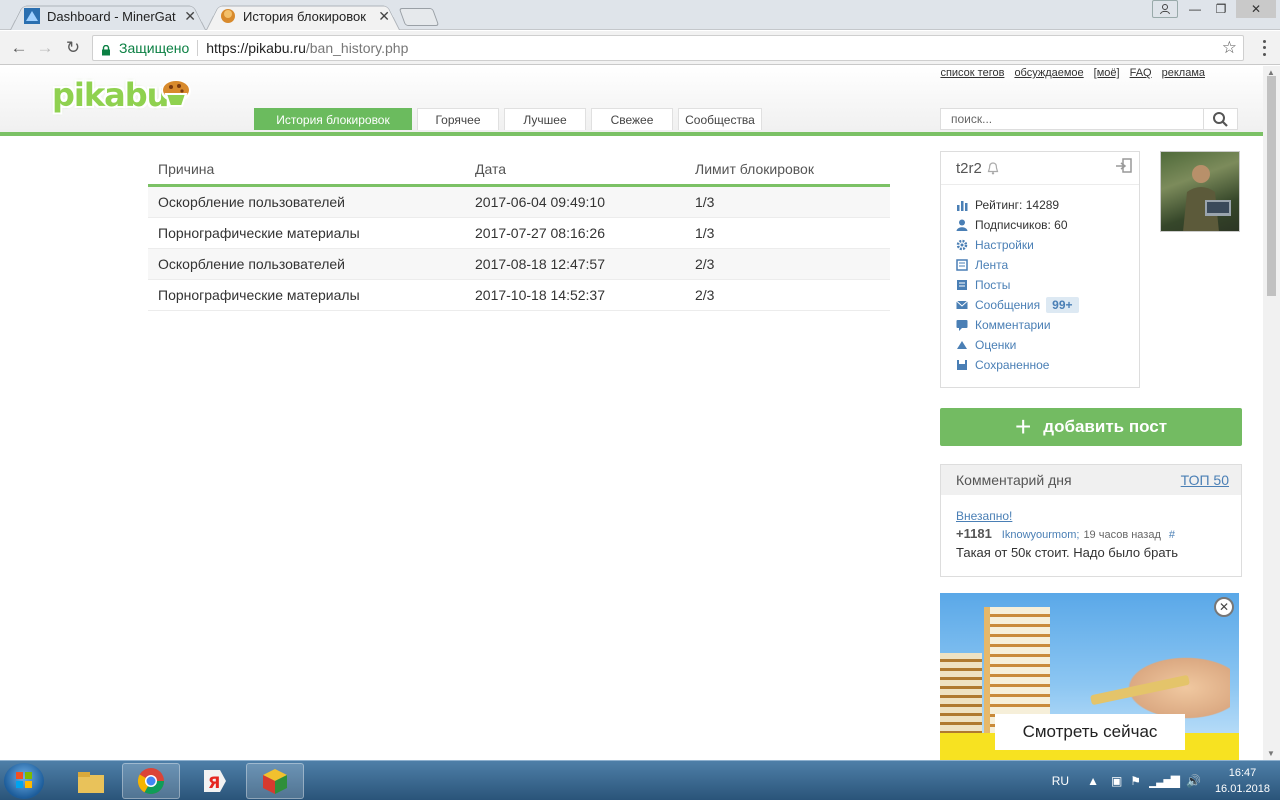 This screenshot has width=1280, height=800. What do you see at coordinates (256, 48) in the screenshot?
I see `url-host: https://pikabu.ru` at bounding box center [256, 48].